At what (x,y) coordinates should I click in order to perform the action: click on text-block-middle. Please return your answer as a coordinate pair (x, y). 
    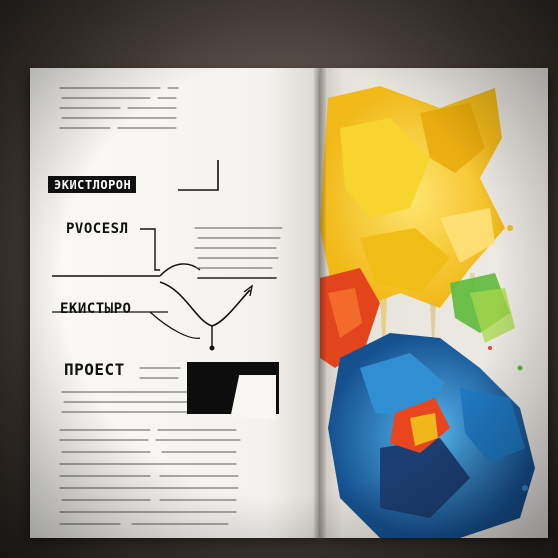
    Looking at the image, I should click on (238, 253).